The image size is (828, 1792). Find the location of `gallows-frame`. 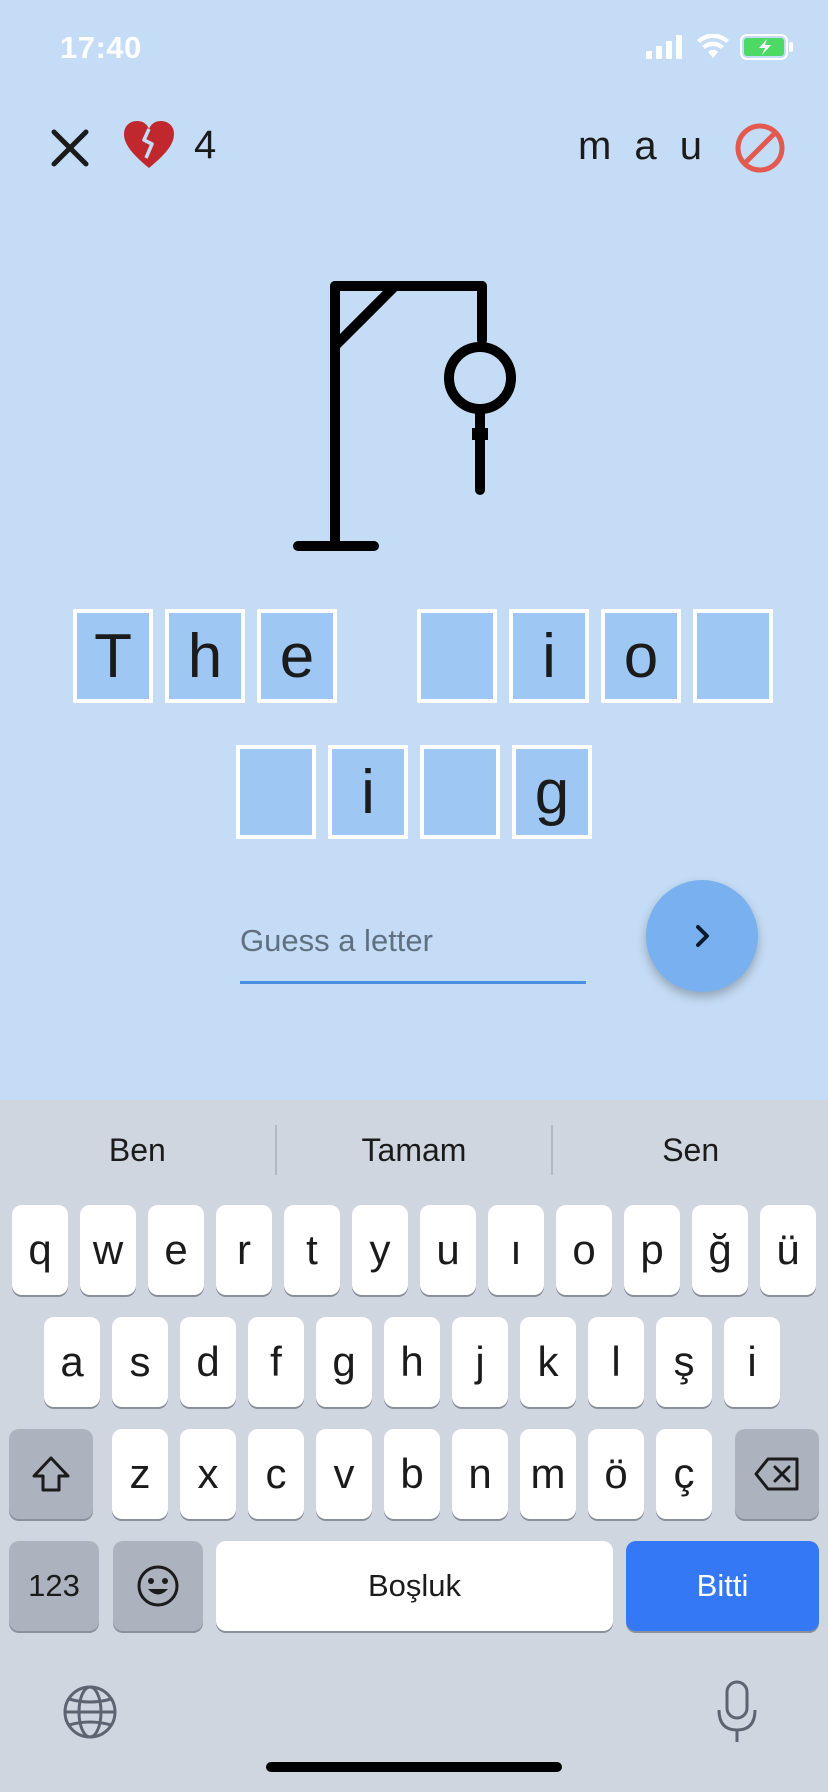

gallows-frame is located at coordinates (390, 416).